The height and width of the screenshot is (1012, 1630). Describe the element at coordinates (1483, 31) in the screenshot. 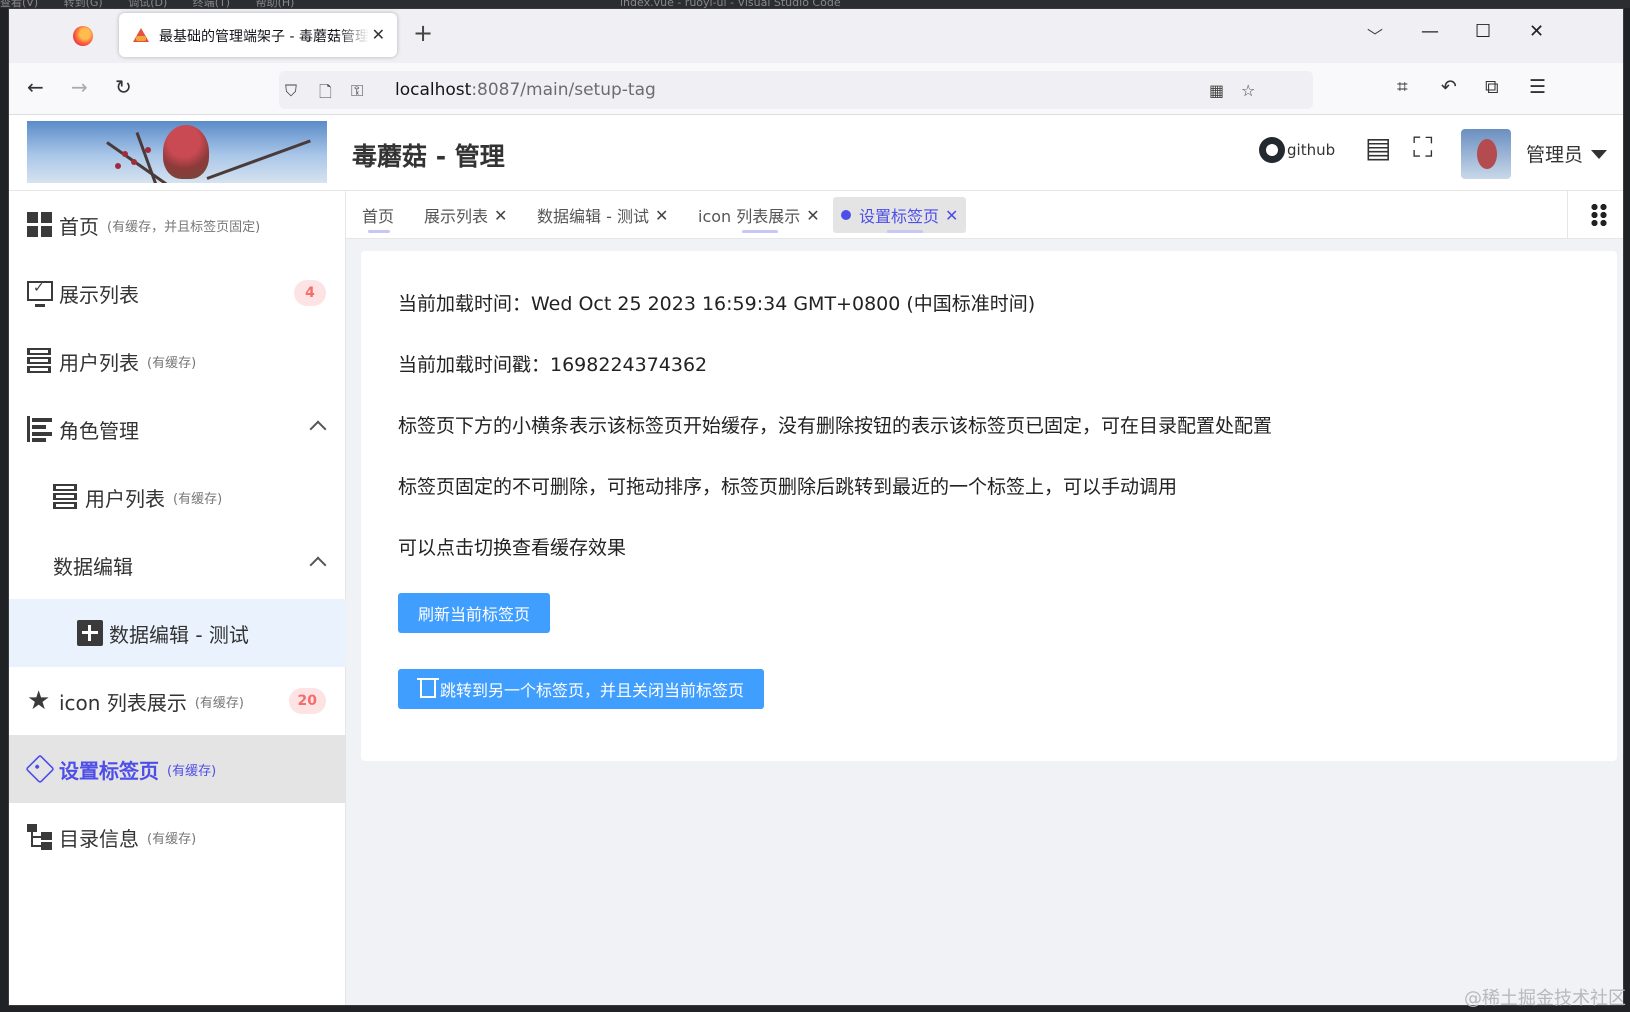

I see `maximize-icon: ☐` at that location.